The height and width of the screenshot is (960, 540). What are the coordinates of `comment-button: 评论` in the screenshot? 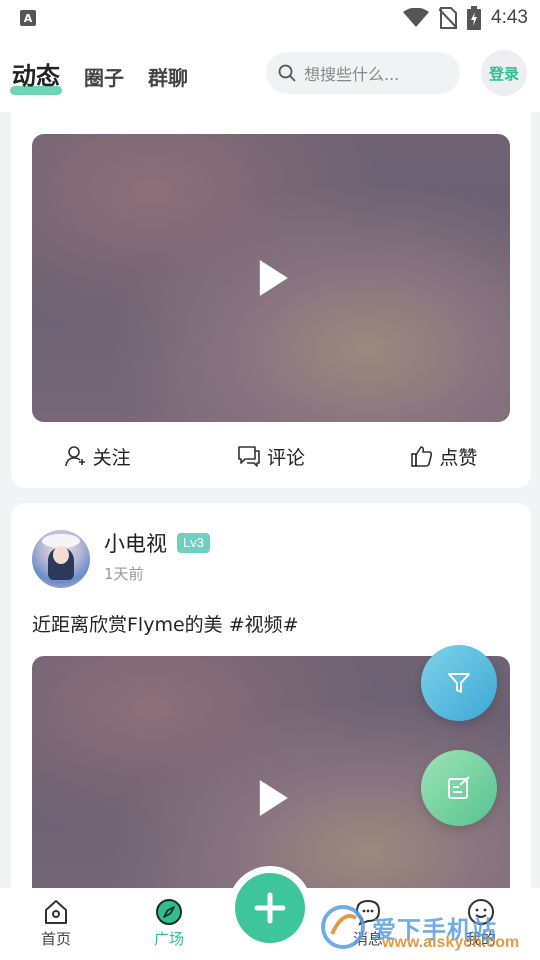 It's located at (270, 456).